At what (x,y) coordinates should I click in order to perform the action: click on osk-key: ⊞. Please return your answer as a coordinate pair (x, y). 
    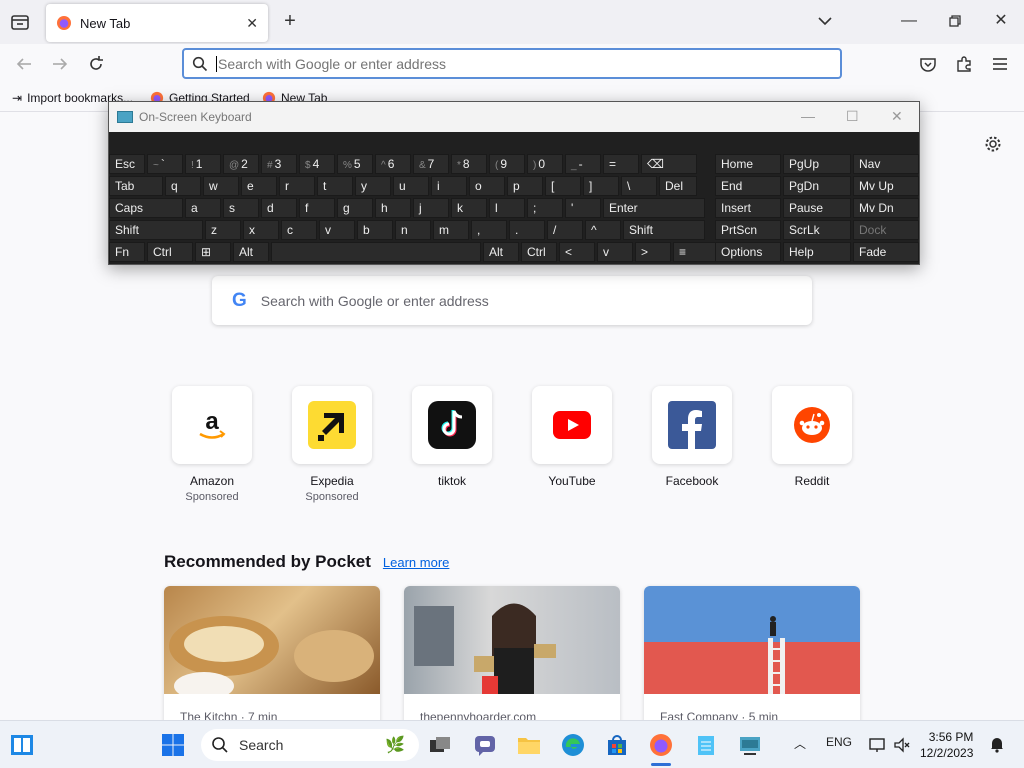
    Looking at the image, I should click on (213, 252).